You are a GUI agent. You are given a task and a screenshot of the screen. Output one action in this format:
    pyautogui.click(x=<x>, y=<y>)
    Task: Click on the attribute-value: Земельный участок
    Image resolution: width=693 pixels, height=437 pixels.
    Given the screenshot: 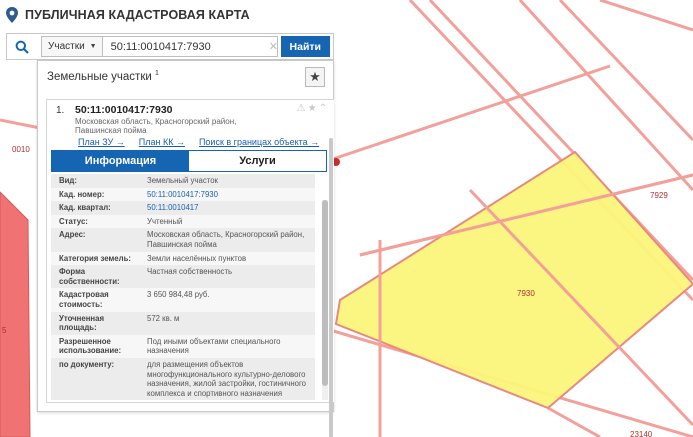 What is the action you would take?
    pyautogui.click(x=182, y=180)
    